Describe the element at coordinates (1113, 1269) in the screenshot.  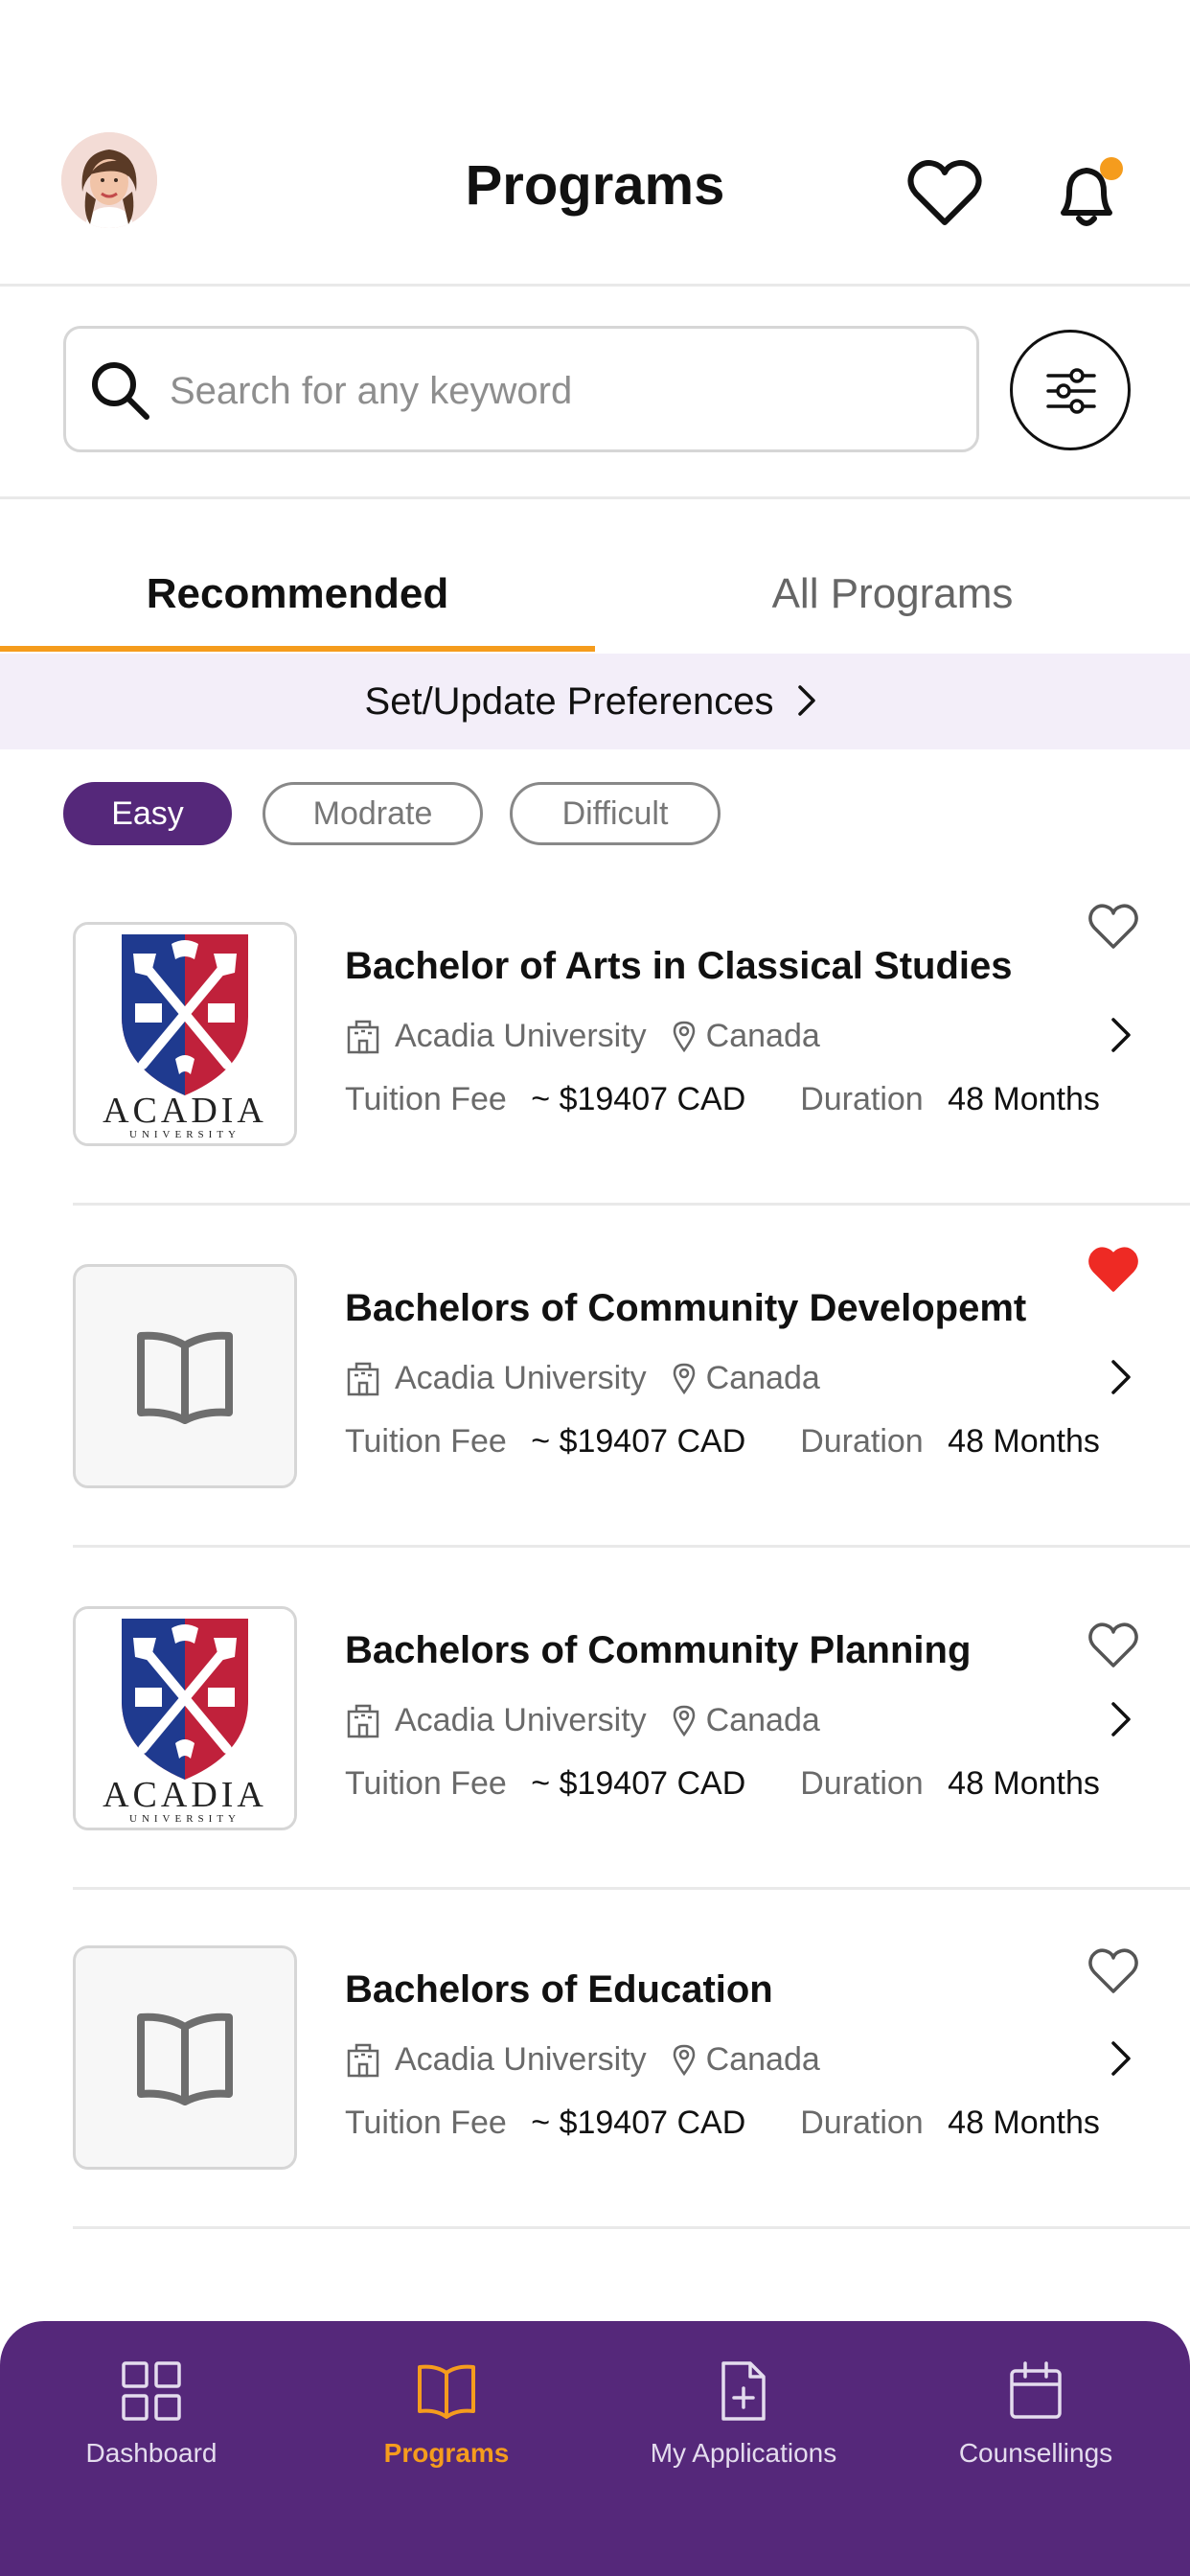
I see `heart-filled-icon` at that location.